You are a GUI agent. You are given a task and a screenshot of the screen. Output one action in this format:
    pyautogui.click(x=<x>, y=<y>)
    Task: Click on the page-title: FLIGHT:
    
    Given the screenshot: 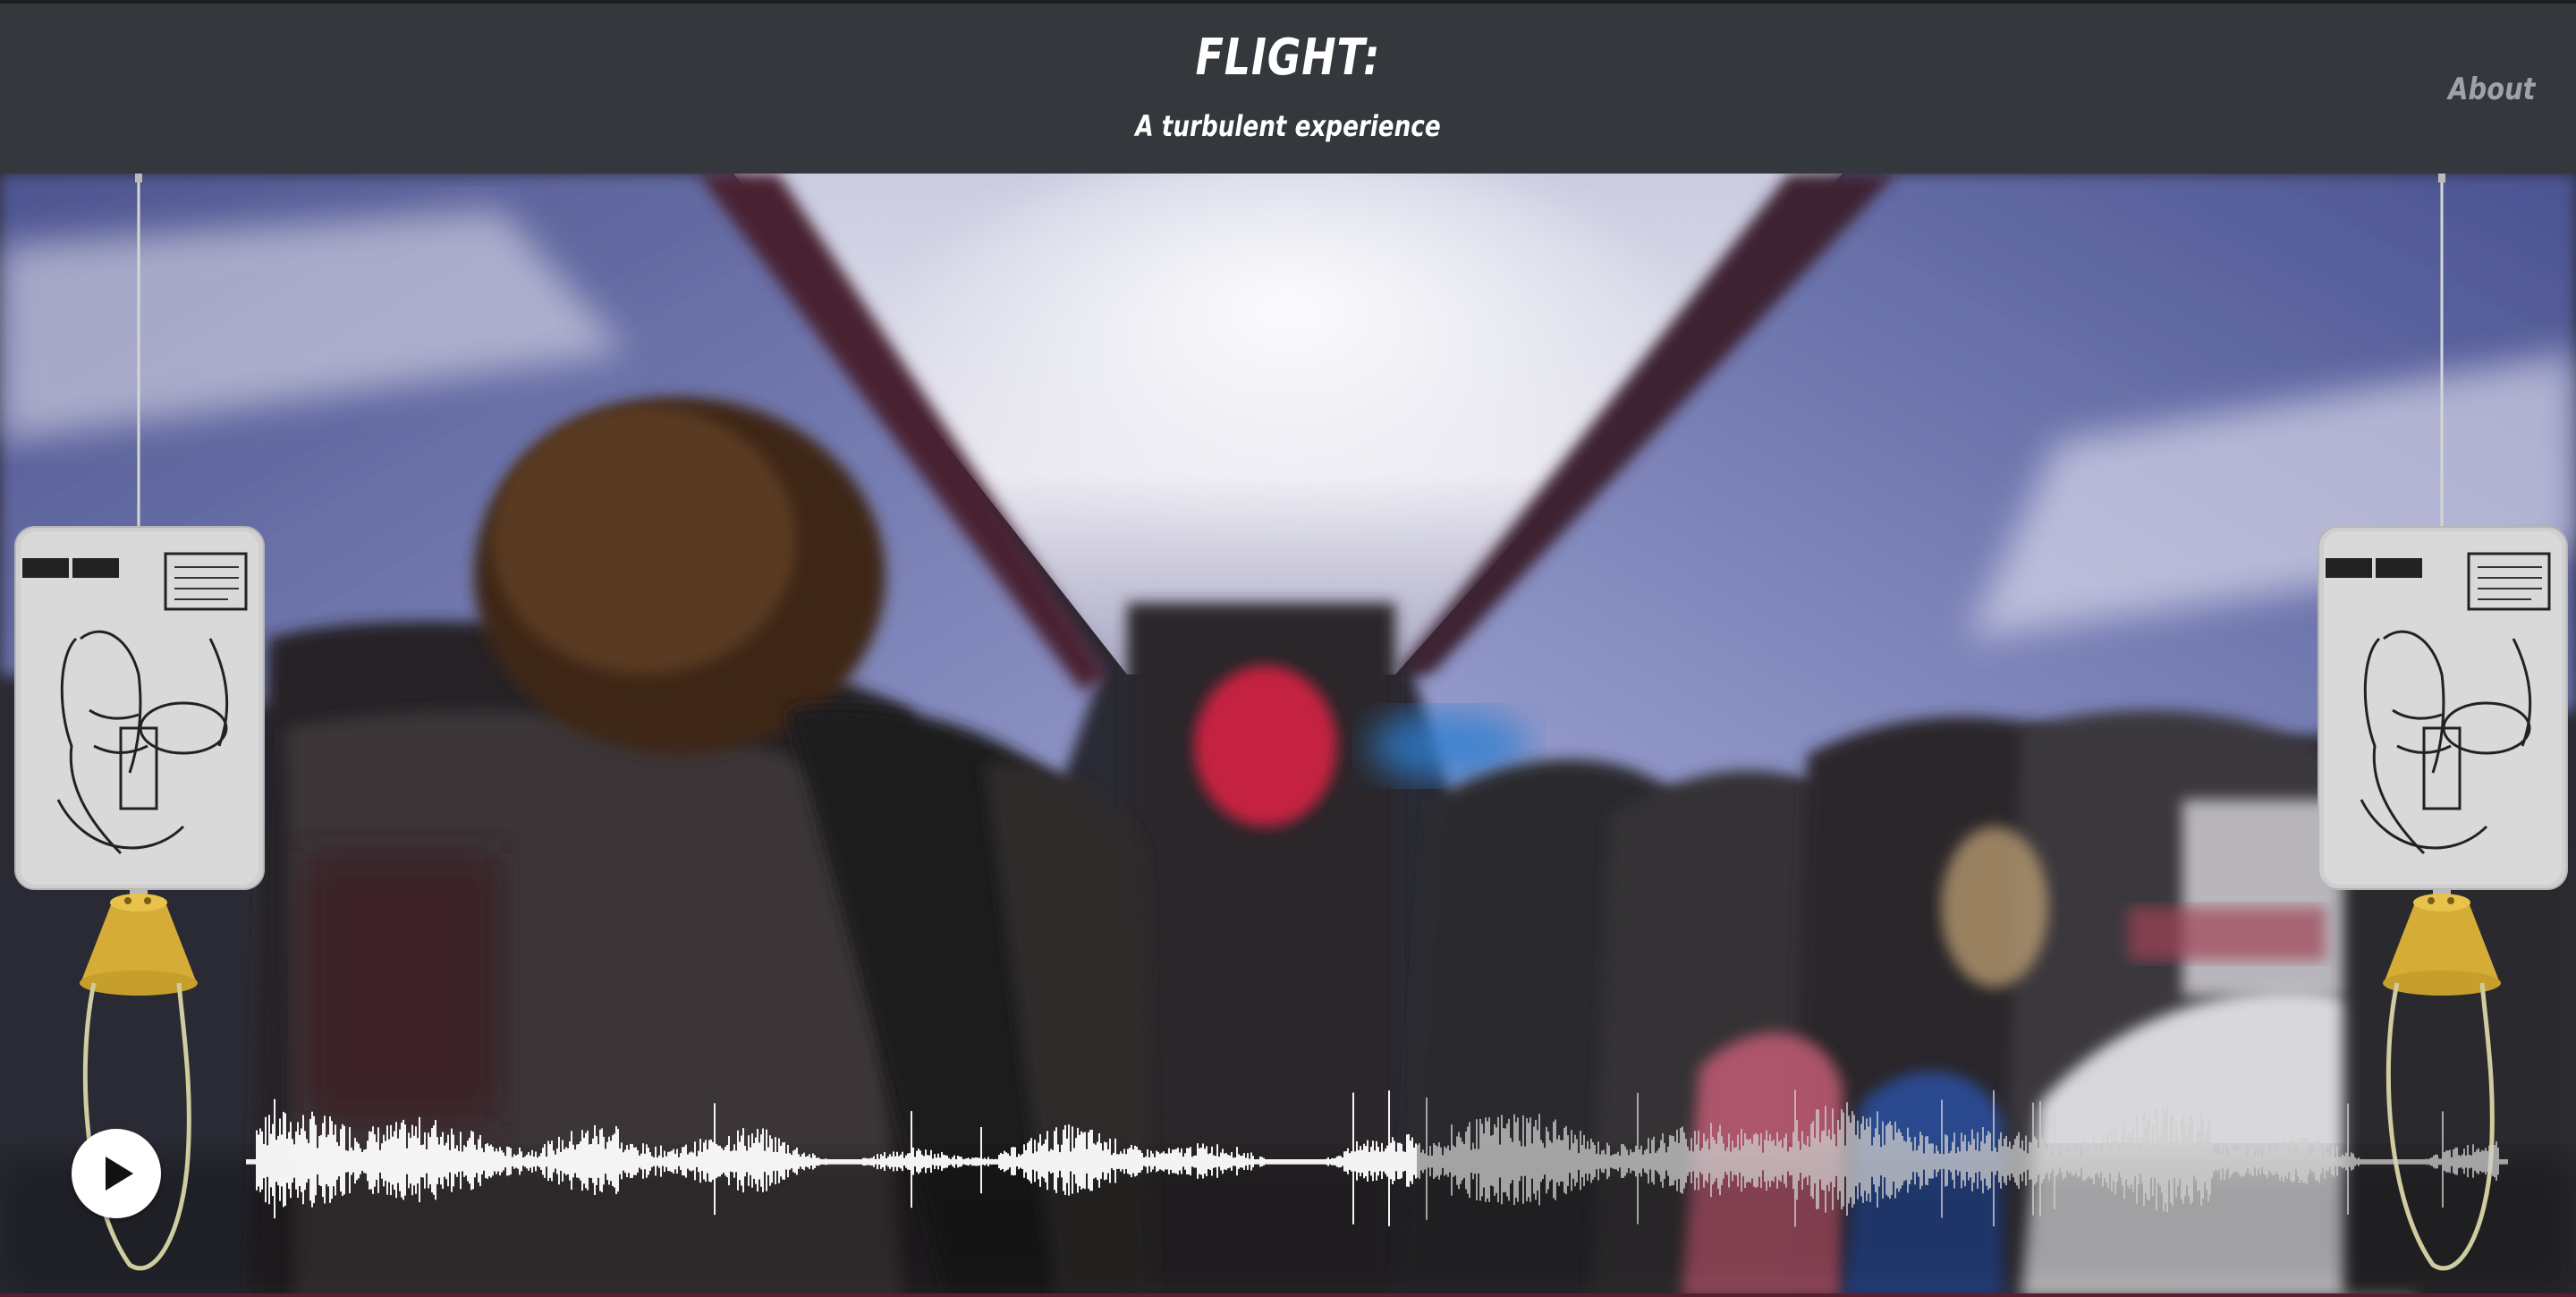 What is the action you would take?
    pyautogui.click(x=1288, y=58)
    